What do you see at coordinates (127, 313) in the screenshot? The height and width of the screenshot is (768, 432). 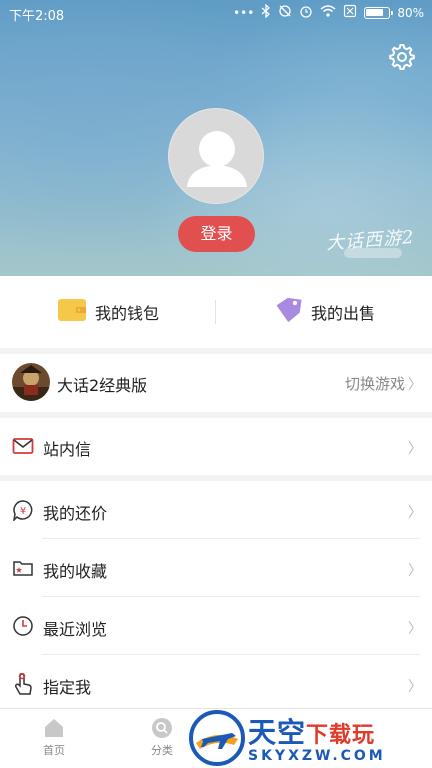 I see `my-wallet-label: 我的钱包` at bounding box center [127, 313].